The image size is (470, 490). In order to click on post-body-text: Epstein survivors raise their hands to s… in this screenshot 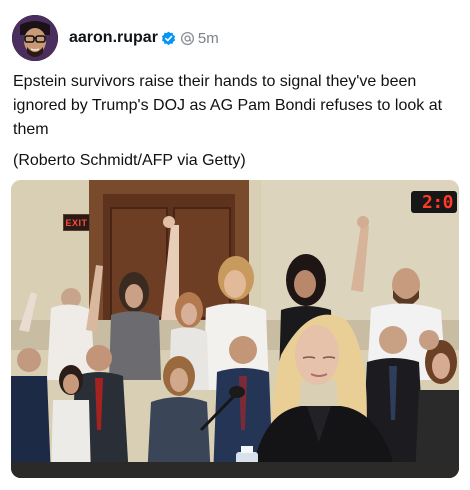, I will do `click(228, 105)`.